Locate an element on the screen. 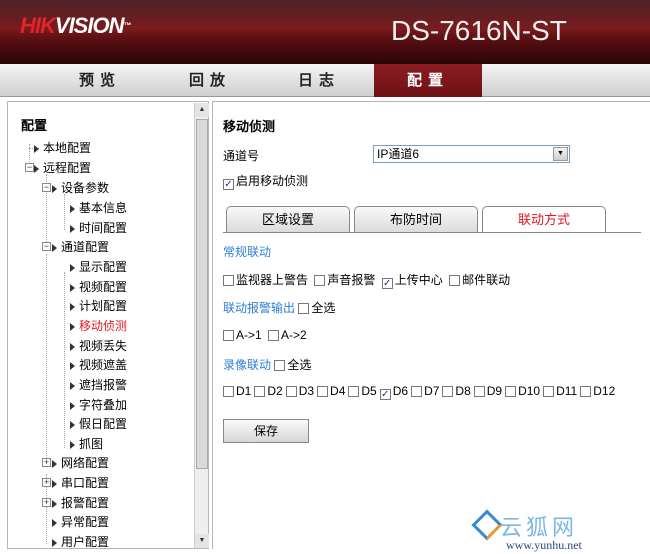  menu-preview: 预览 is located at coordinates (100, 80).